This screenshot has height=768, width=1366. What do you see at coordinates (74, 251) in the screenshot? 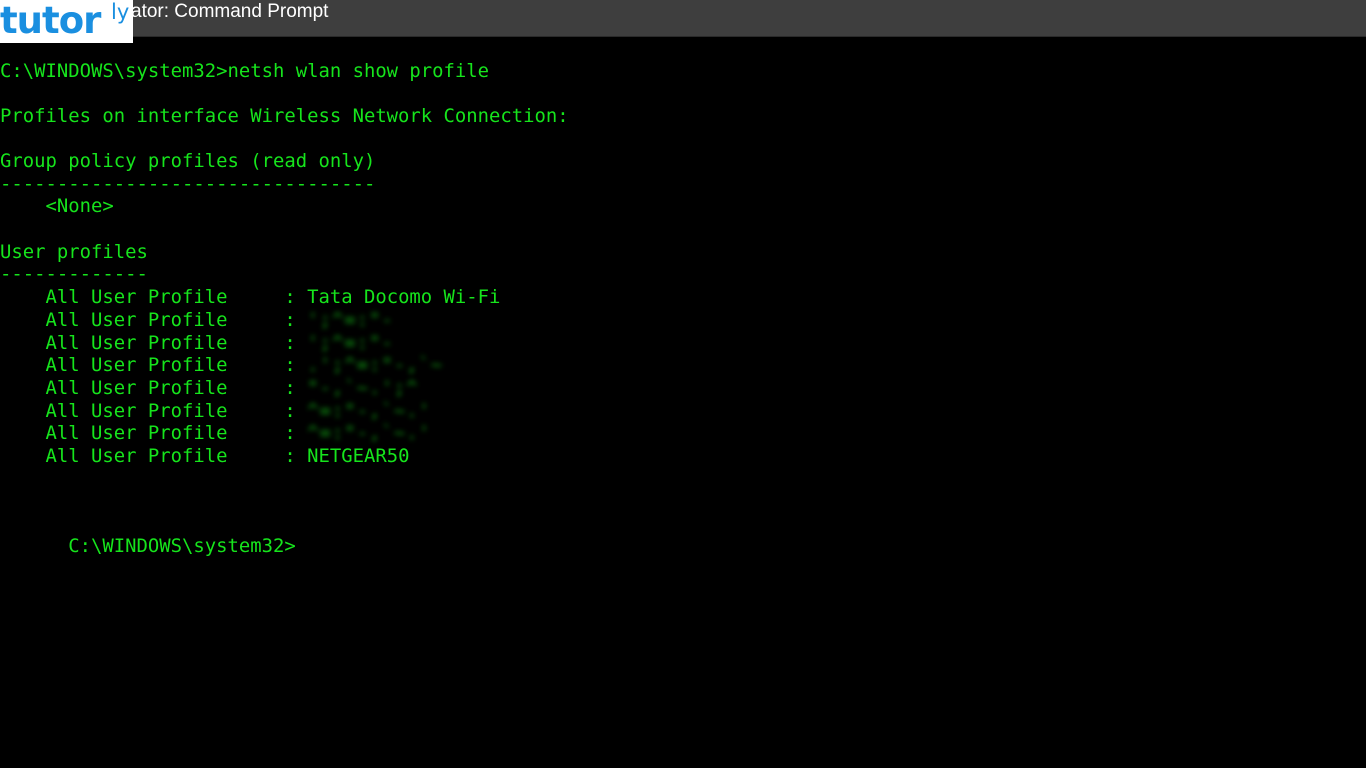
I see `user-profiles-heading: User profiles` at bounding box center [74, 251].